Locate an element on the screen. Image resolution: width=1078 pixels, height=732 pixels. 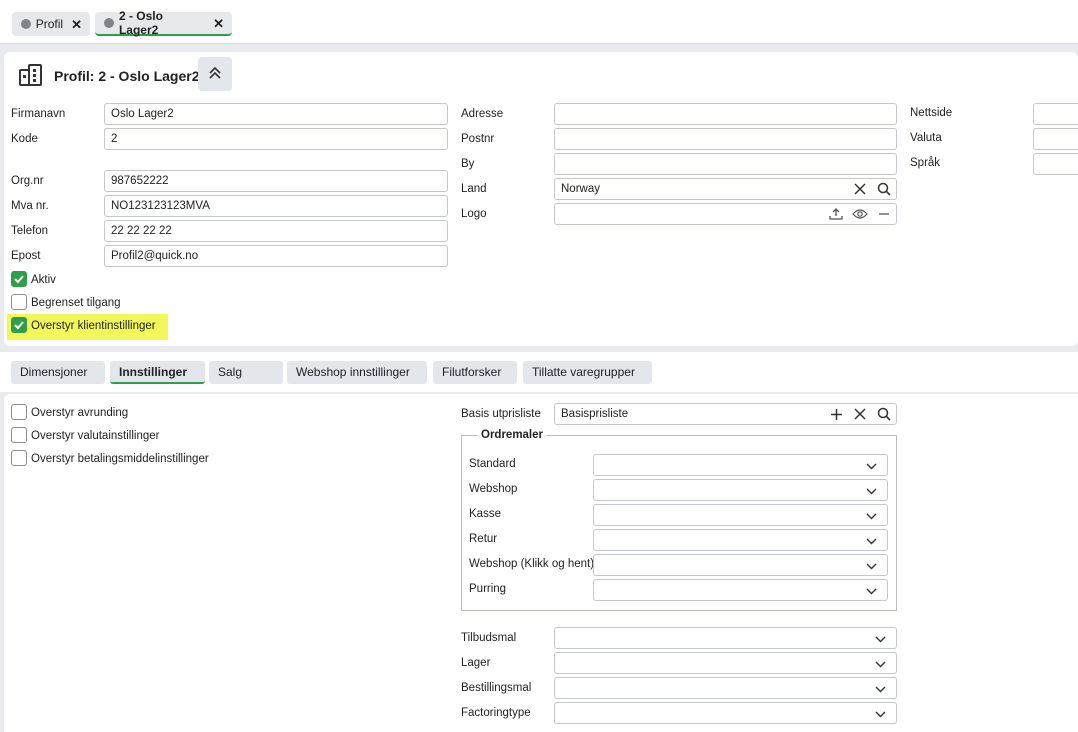
tab-webshop-innstillinger: Webshop innstillinger is located at coordinates (357, 372).